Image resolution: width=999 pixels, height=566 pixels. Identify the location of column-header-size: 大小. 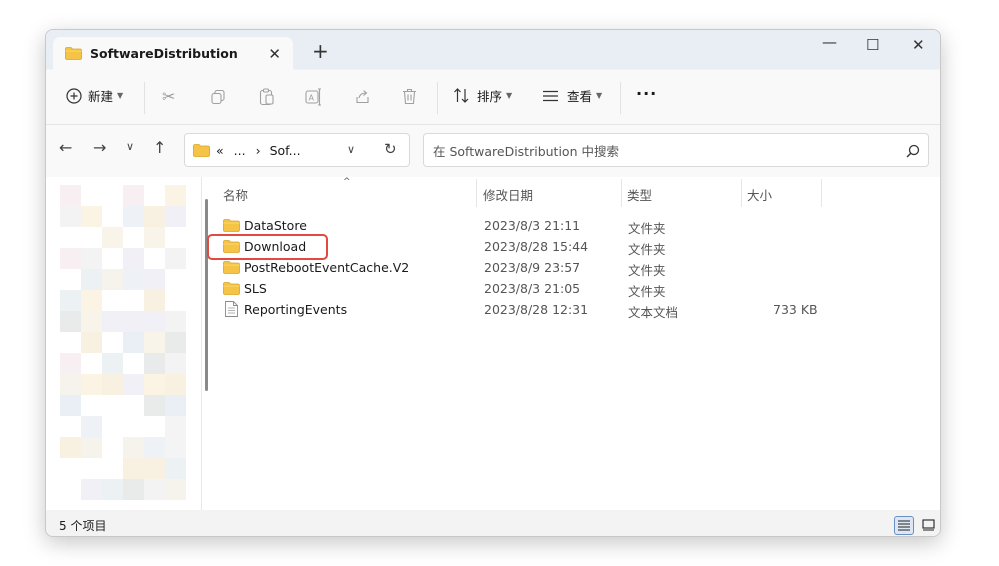
(759, 194).